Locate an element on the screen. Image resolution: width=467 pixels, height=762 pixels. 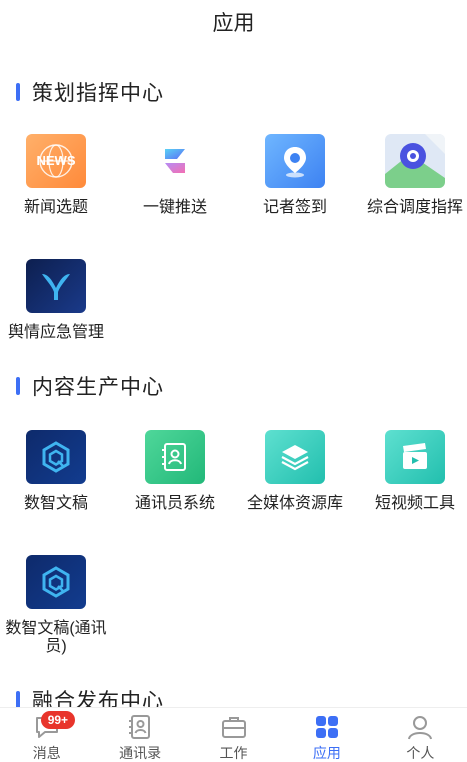
news-icon: NEWS is located at coordinates (56, 161).